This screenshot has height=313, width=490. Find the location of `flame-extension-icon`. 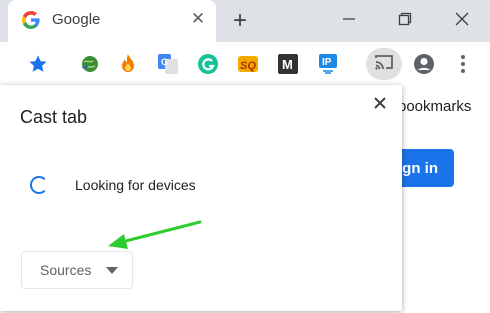

flame-extension-icon is located at coordinates (128, 64).